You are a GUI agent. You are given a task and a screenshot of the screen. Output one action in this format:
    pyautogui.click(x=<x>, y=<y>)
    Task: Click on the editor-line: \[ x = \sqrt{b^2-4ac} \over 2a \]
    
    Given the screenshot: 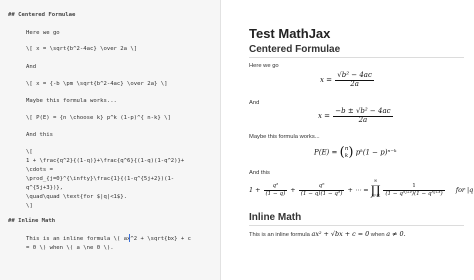 What is the action you would take?
    pyautogui.click(x=81, y=49)
    